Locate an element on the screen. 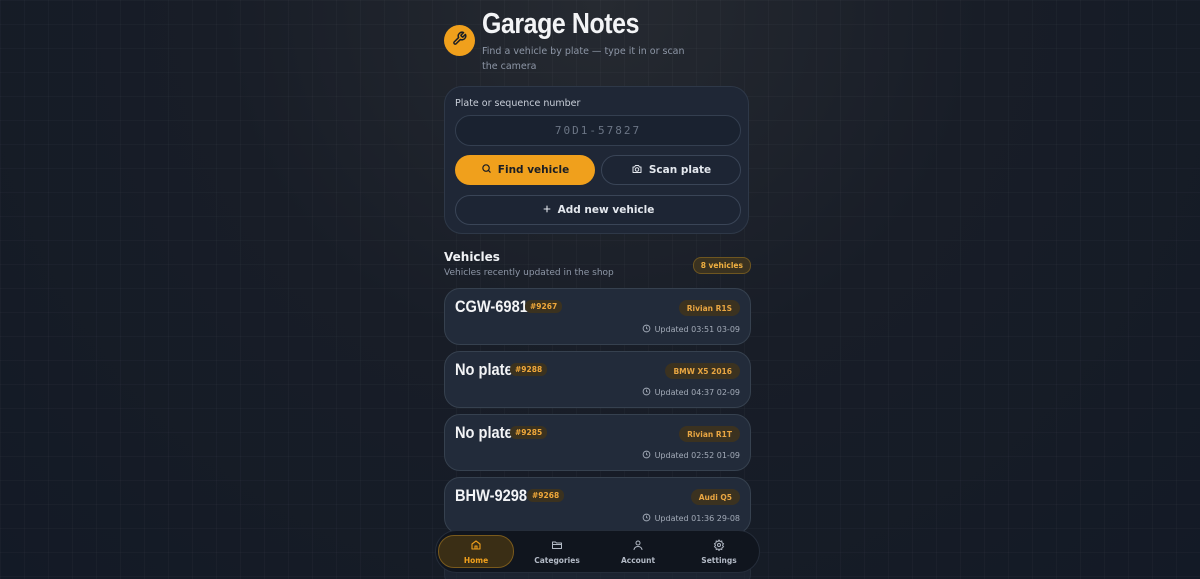 The image size is (1200, 579). add-vehicle-button: Add new vehicle is located at coordinates (598, 210).